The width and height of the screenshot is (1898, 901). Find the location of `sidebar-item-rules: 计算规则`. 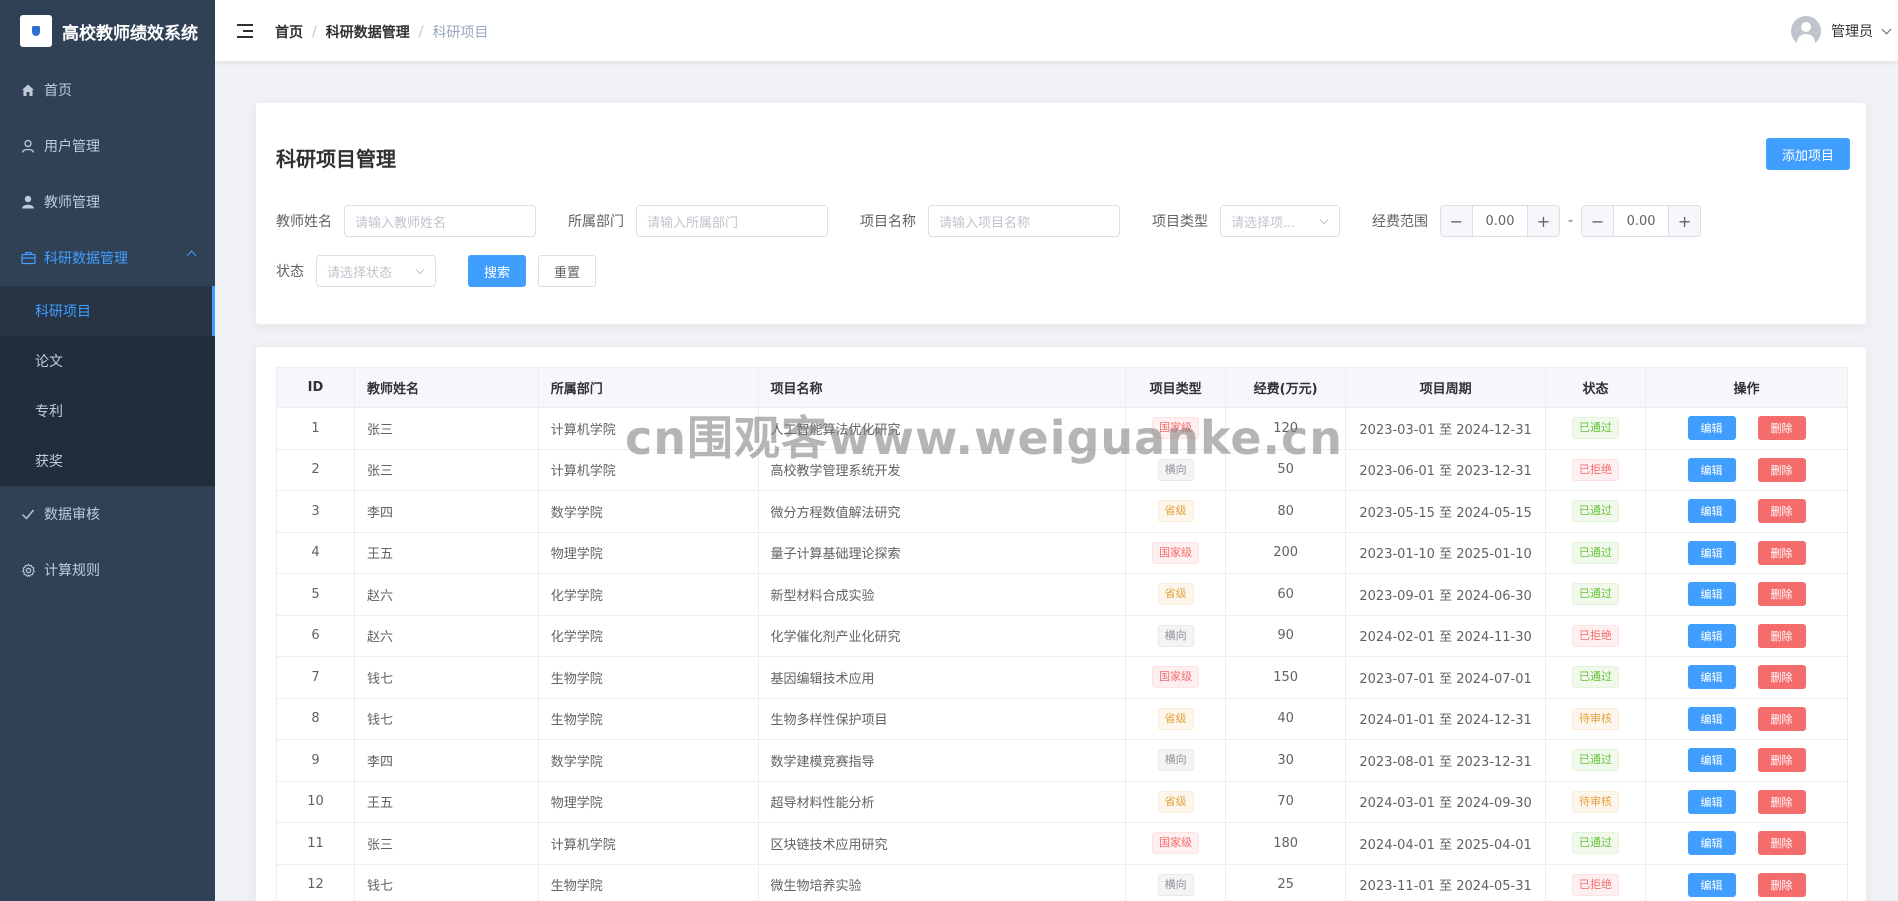

sidebar-item-rules: 计算规则 is located at coordinates (107, 570).